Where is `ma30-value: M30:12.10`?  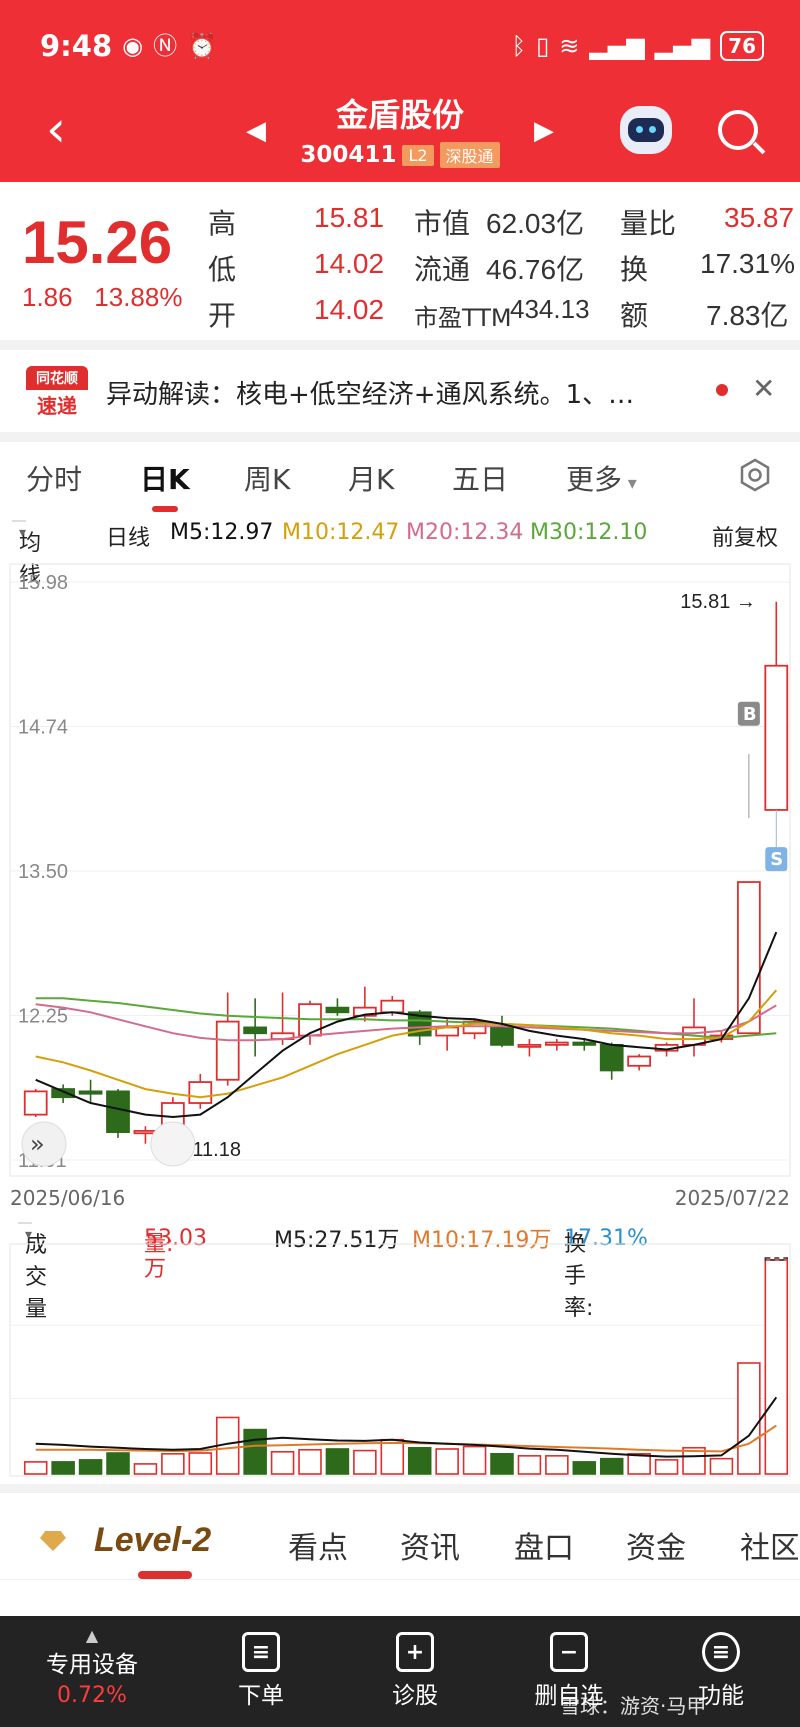
ma30-value: M30:12.10 is located at coordinates (589, 532).